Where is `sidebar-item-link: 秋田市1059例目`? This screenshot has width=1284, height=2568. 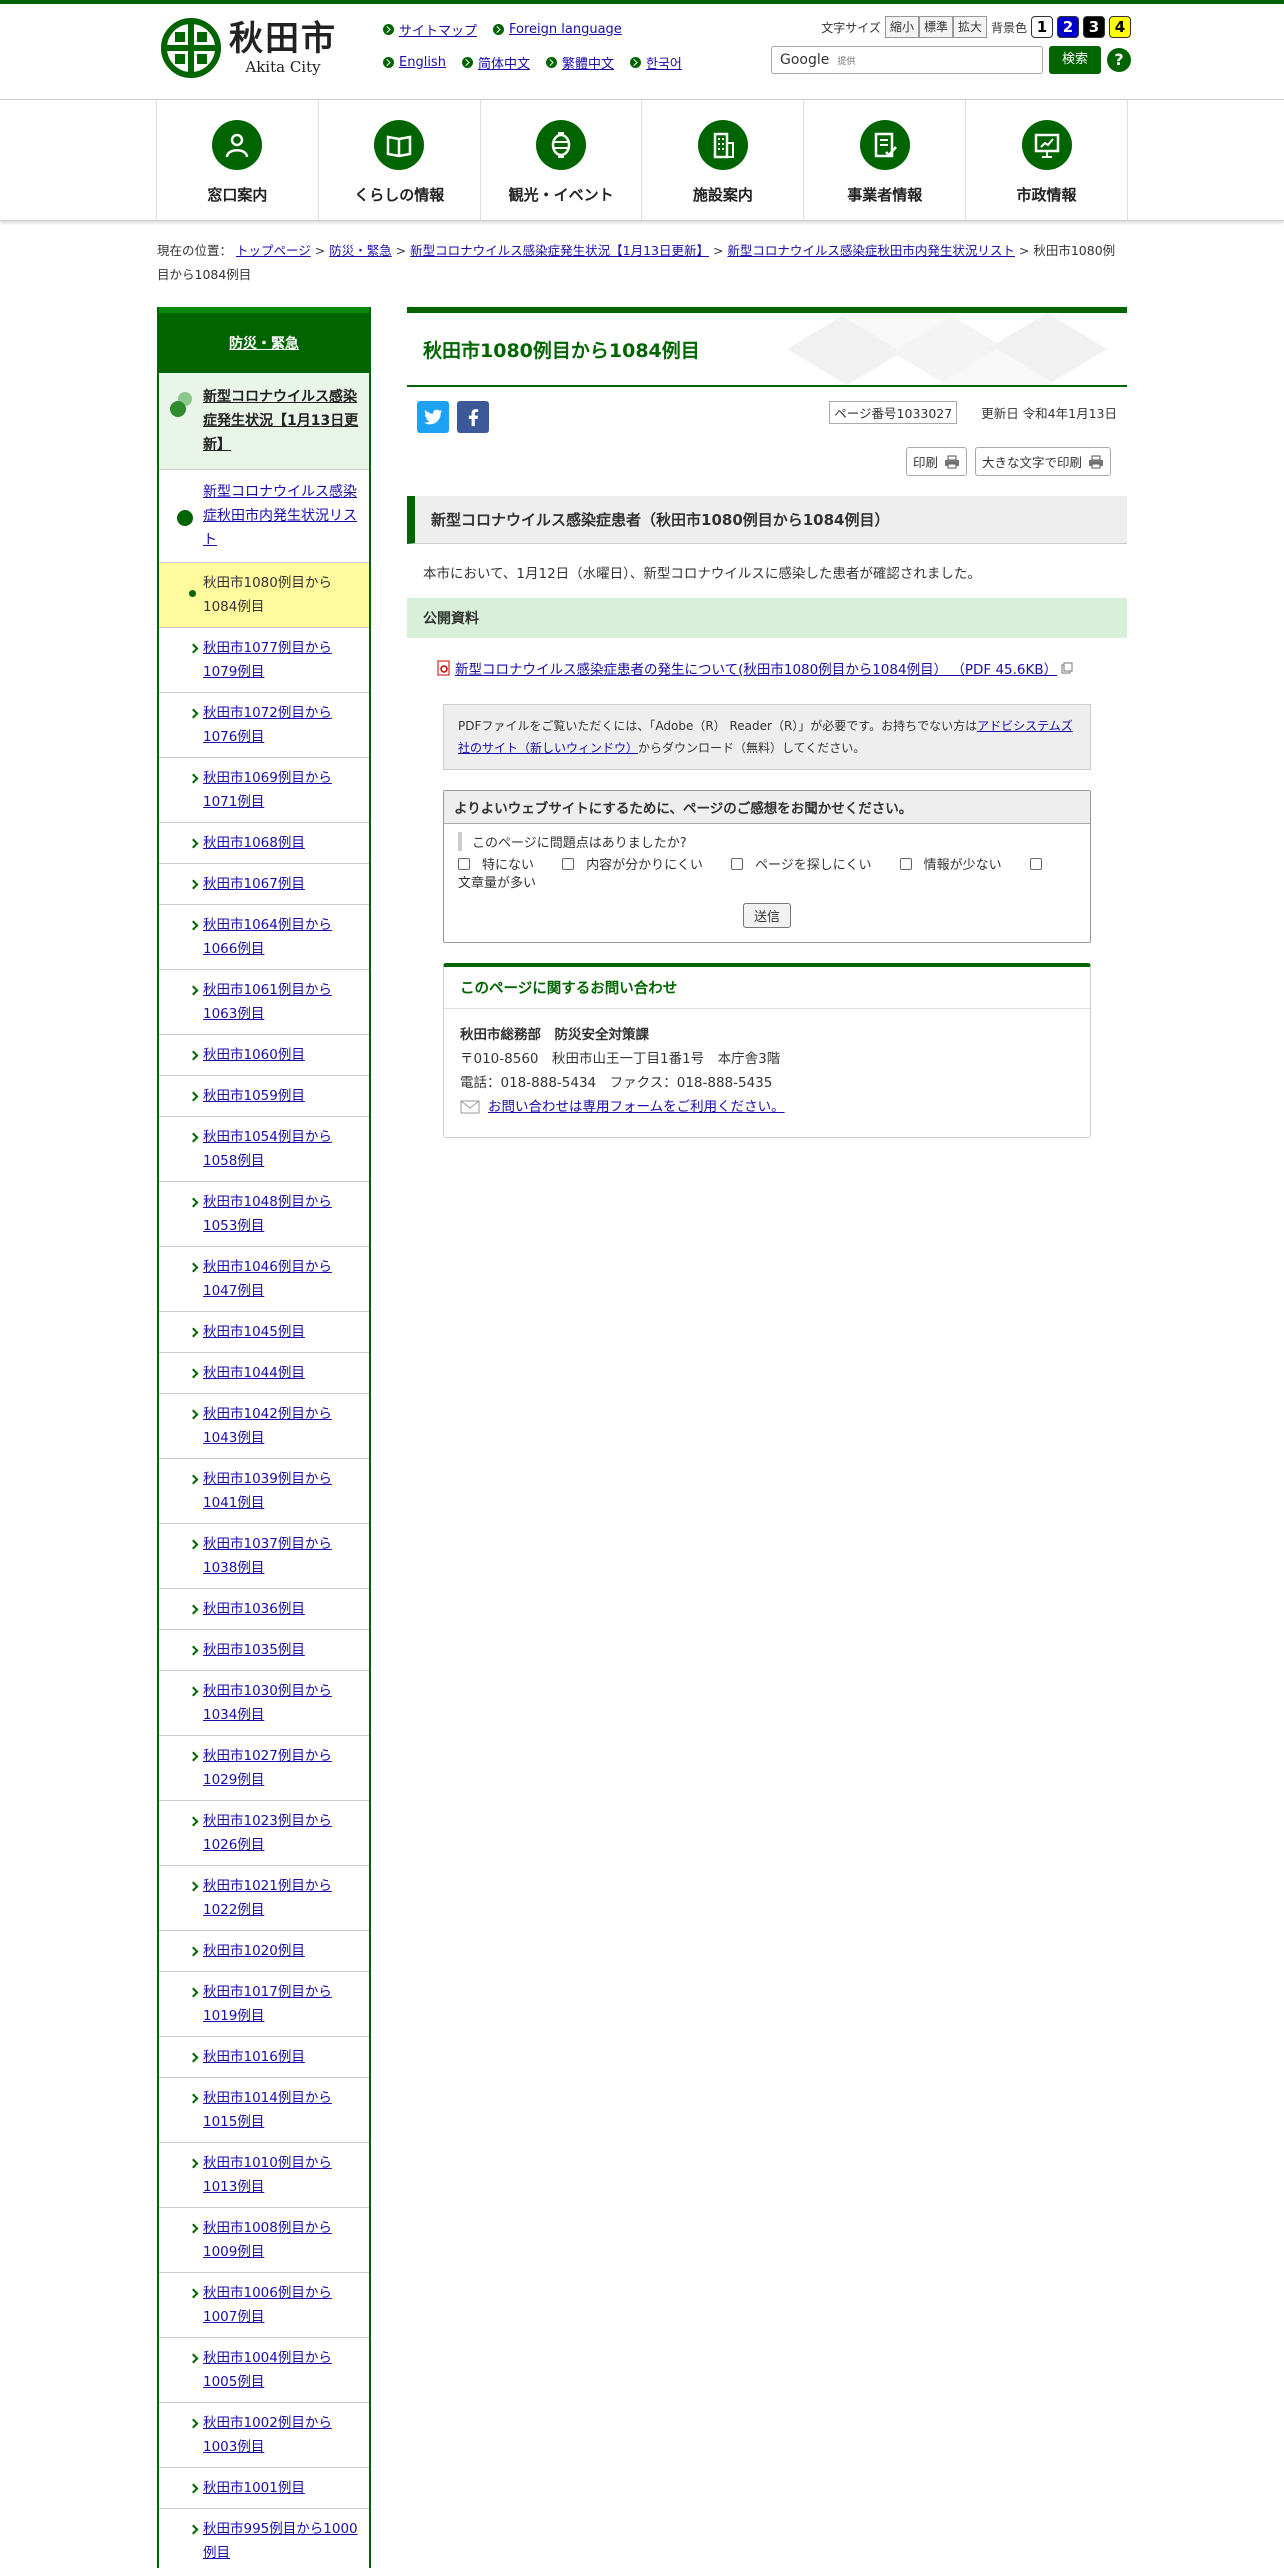
sidebar-item-link: 秋田市1059例目 is located at coordinates (254, 1096).